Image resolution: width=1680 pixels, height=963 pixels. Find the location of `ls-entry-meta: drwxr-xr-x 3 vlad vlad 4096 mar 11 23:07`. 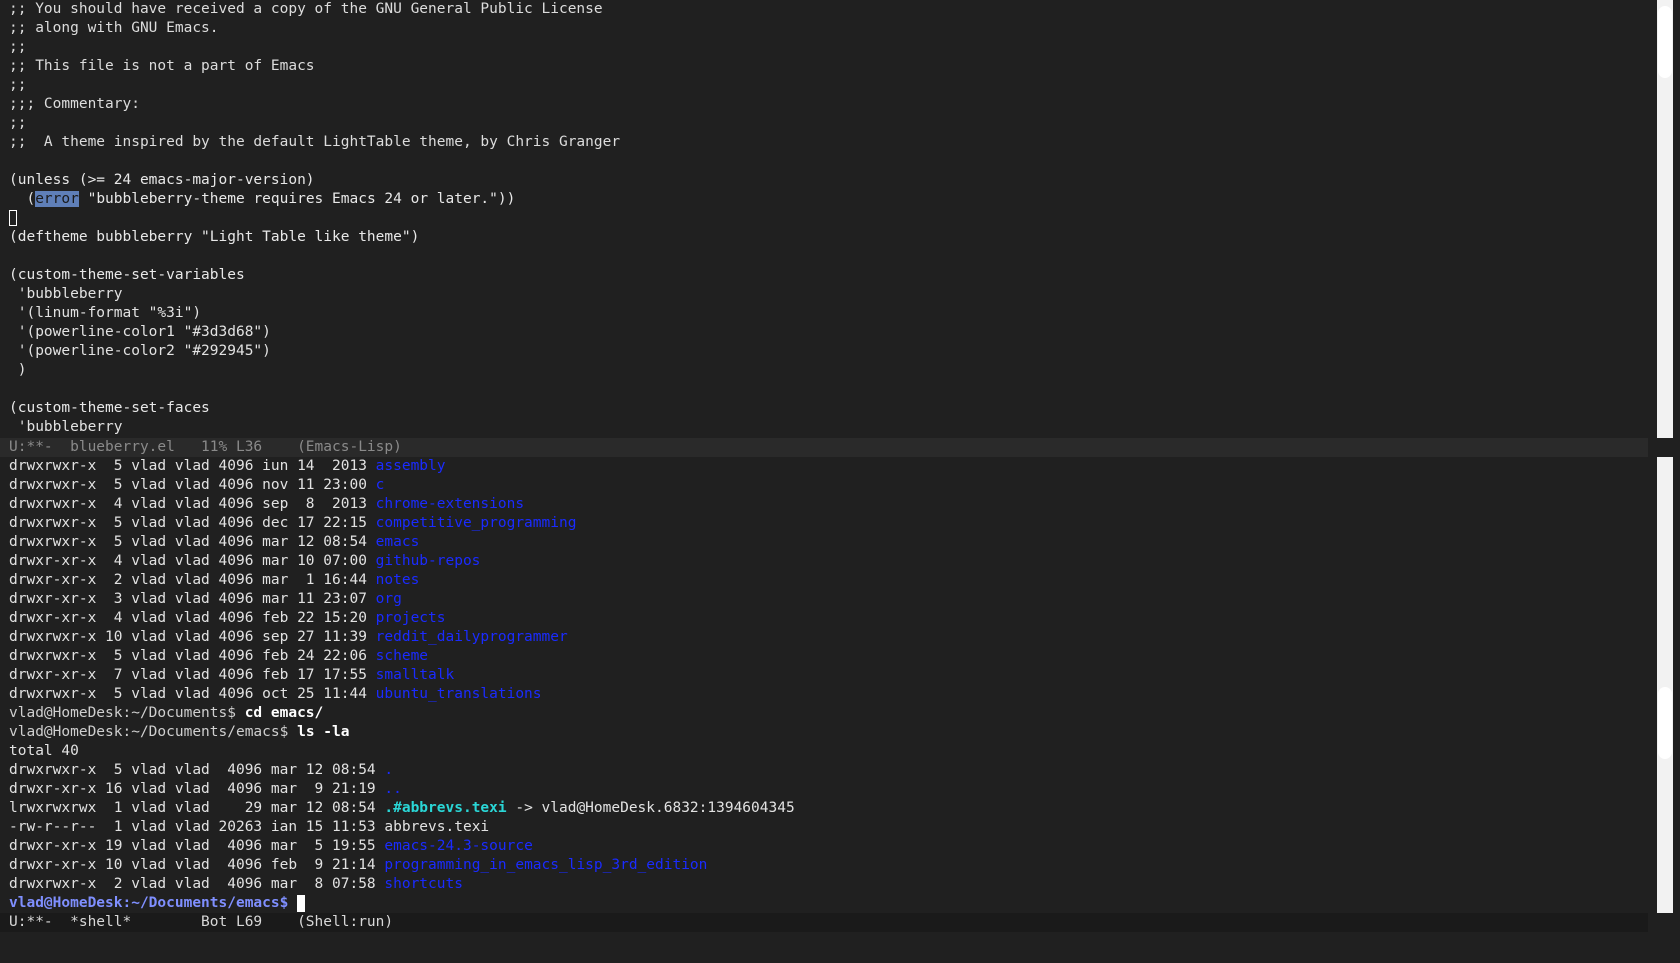

ls-entry-meta: drwxr-xr-x 3 vlad vlad 4096 mar 11 23:07 is located at coordinates (192, 599).